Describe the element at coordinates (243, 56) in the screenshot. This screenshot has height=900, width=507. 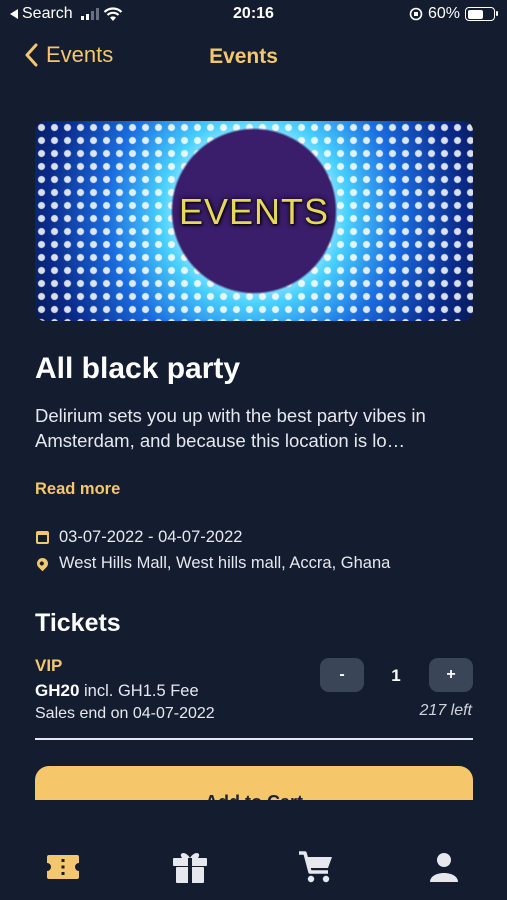
I see `page-title: Events` at that location.